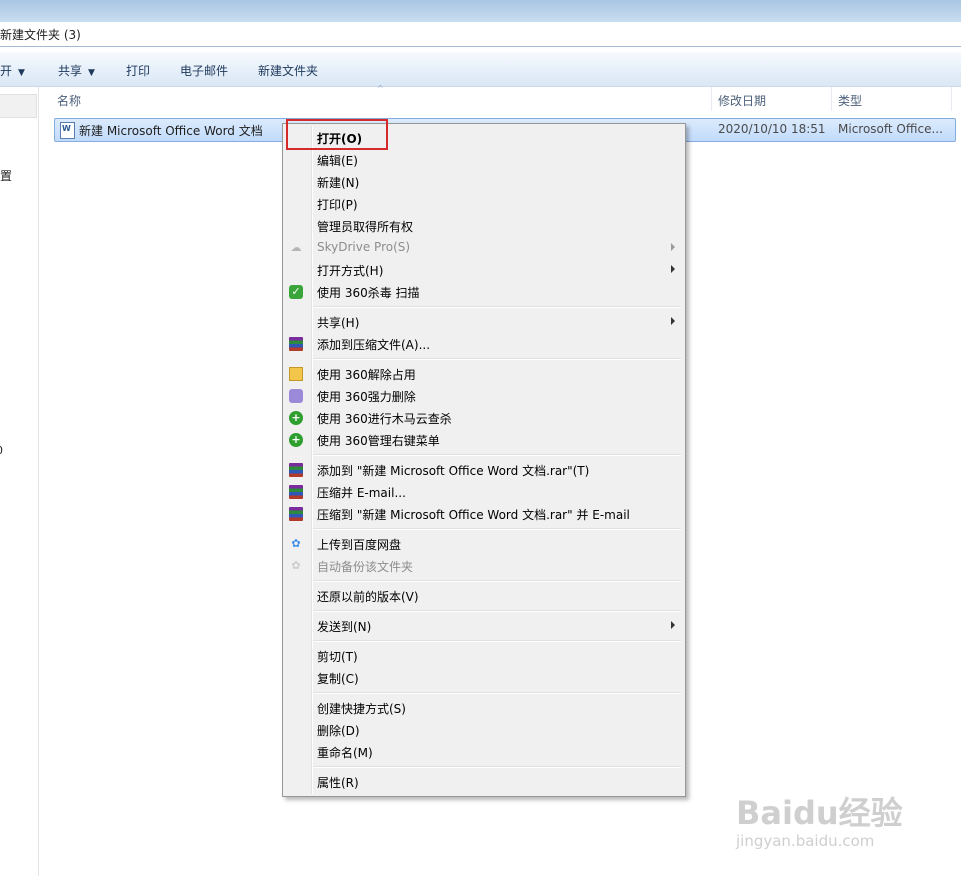 Image resolution: width=961 pixels, height=876 pixels. What do you see at coordinates (70, 71) in the screenshot?
I see `share-label: 共享` at bounding box center [70, 71].